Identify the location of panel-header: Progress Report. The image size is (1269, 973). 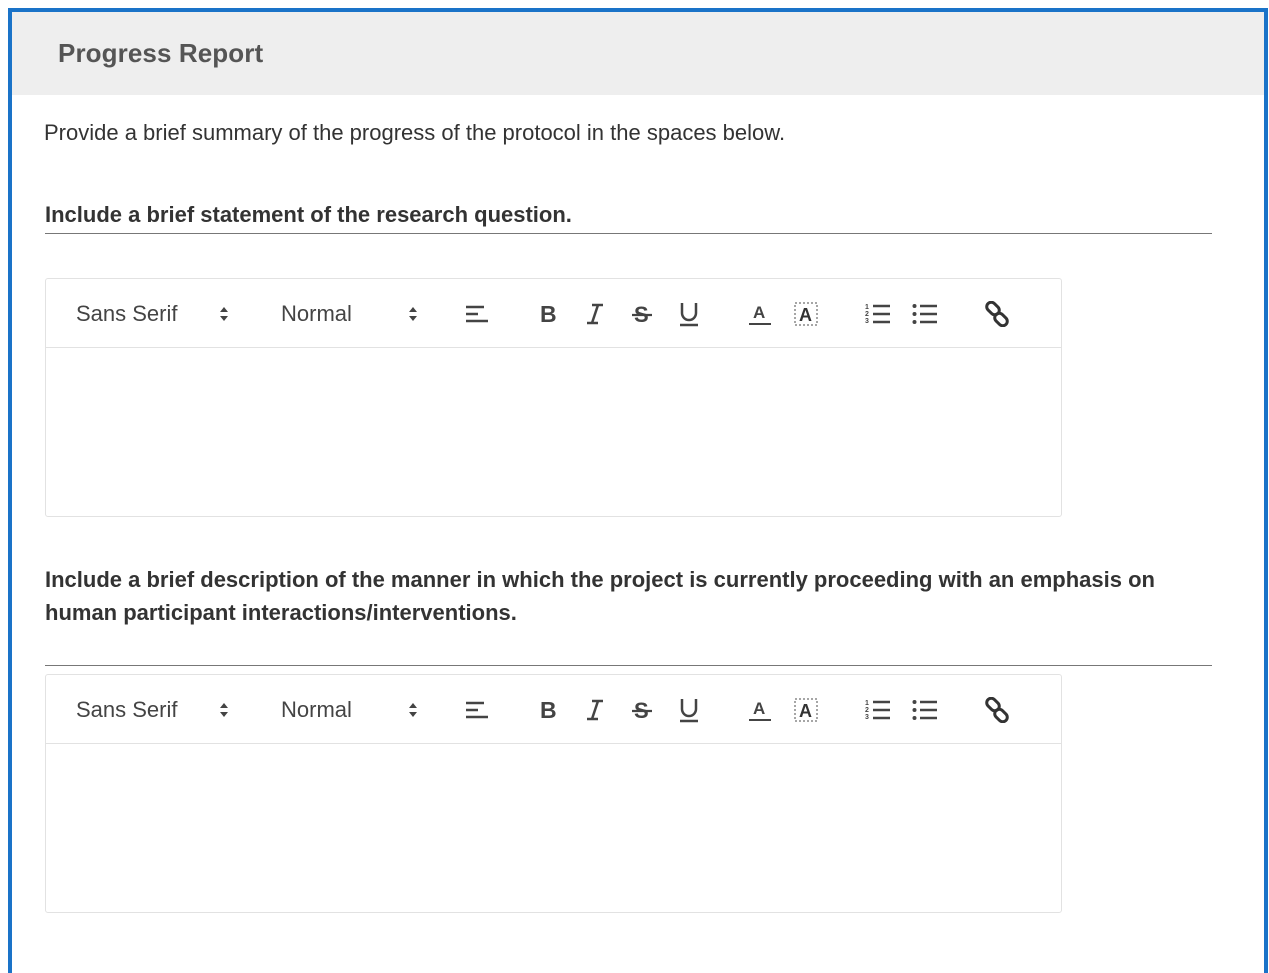
(638, 53).